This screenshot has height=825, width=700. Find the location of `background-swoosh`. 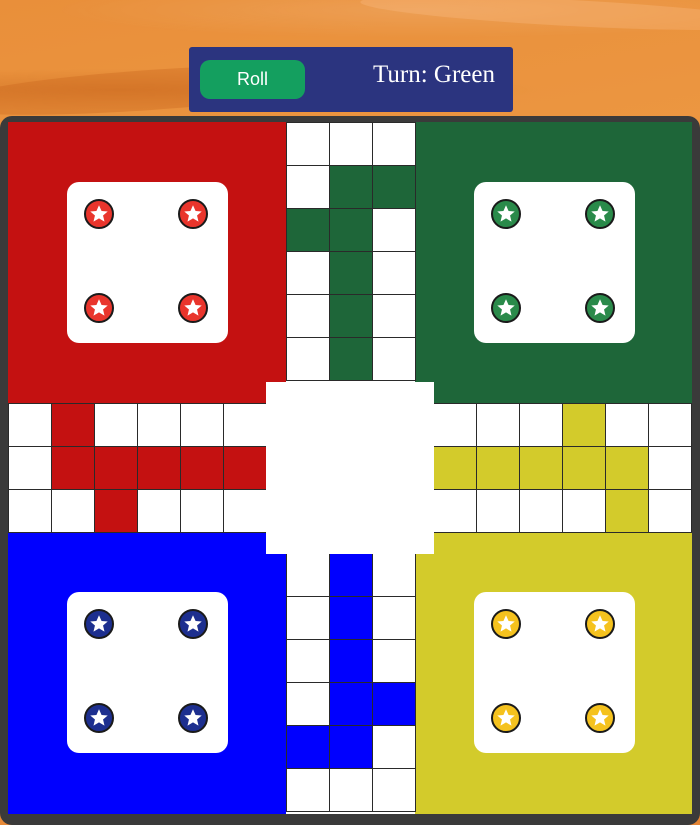

background-swoosh is located at coordinates (529, 18).